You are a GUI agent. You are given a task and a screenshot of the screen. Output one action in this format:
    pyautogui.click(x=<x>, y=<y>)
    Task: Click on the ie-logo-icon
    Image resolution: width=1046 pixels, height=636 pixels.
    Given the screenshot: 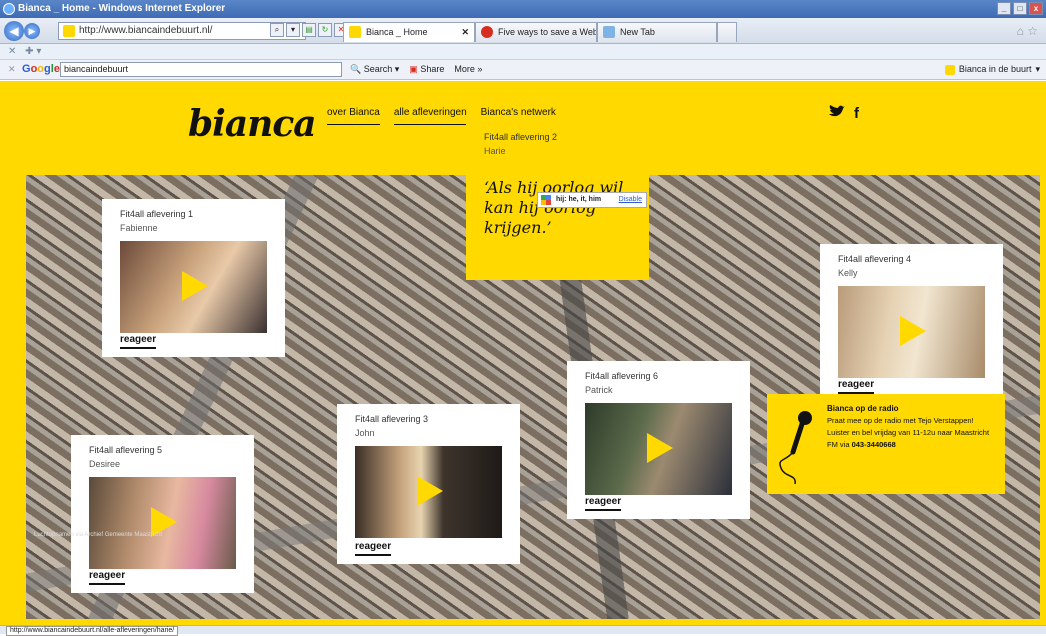 What is the action you would take?
    pyautogui.click(x=9, y=9)
    